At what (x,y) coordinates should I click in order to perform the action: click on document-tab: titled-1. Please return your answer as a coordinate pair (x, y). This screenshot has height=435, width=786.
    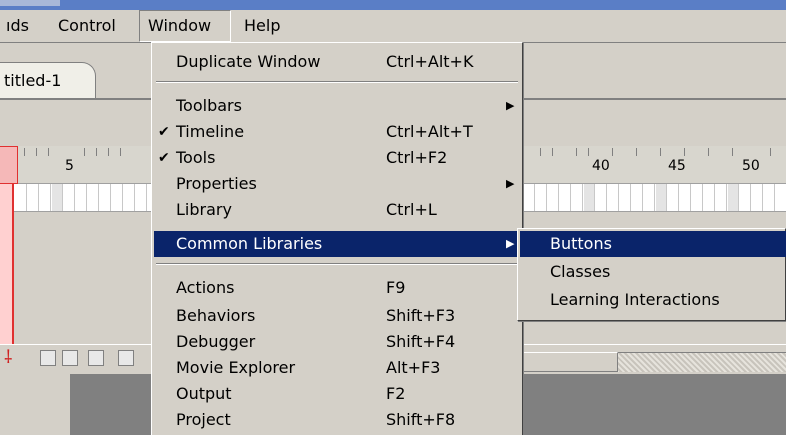
    Looking at the image, I should click on (48, 81).